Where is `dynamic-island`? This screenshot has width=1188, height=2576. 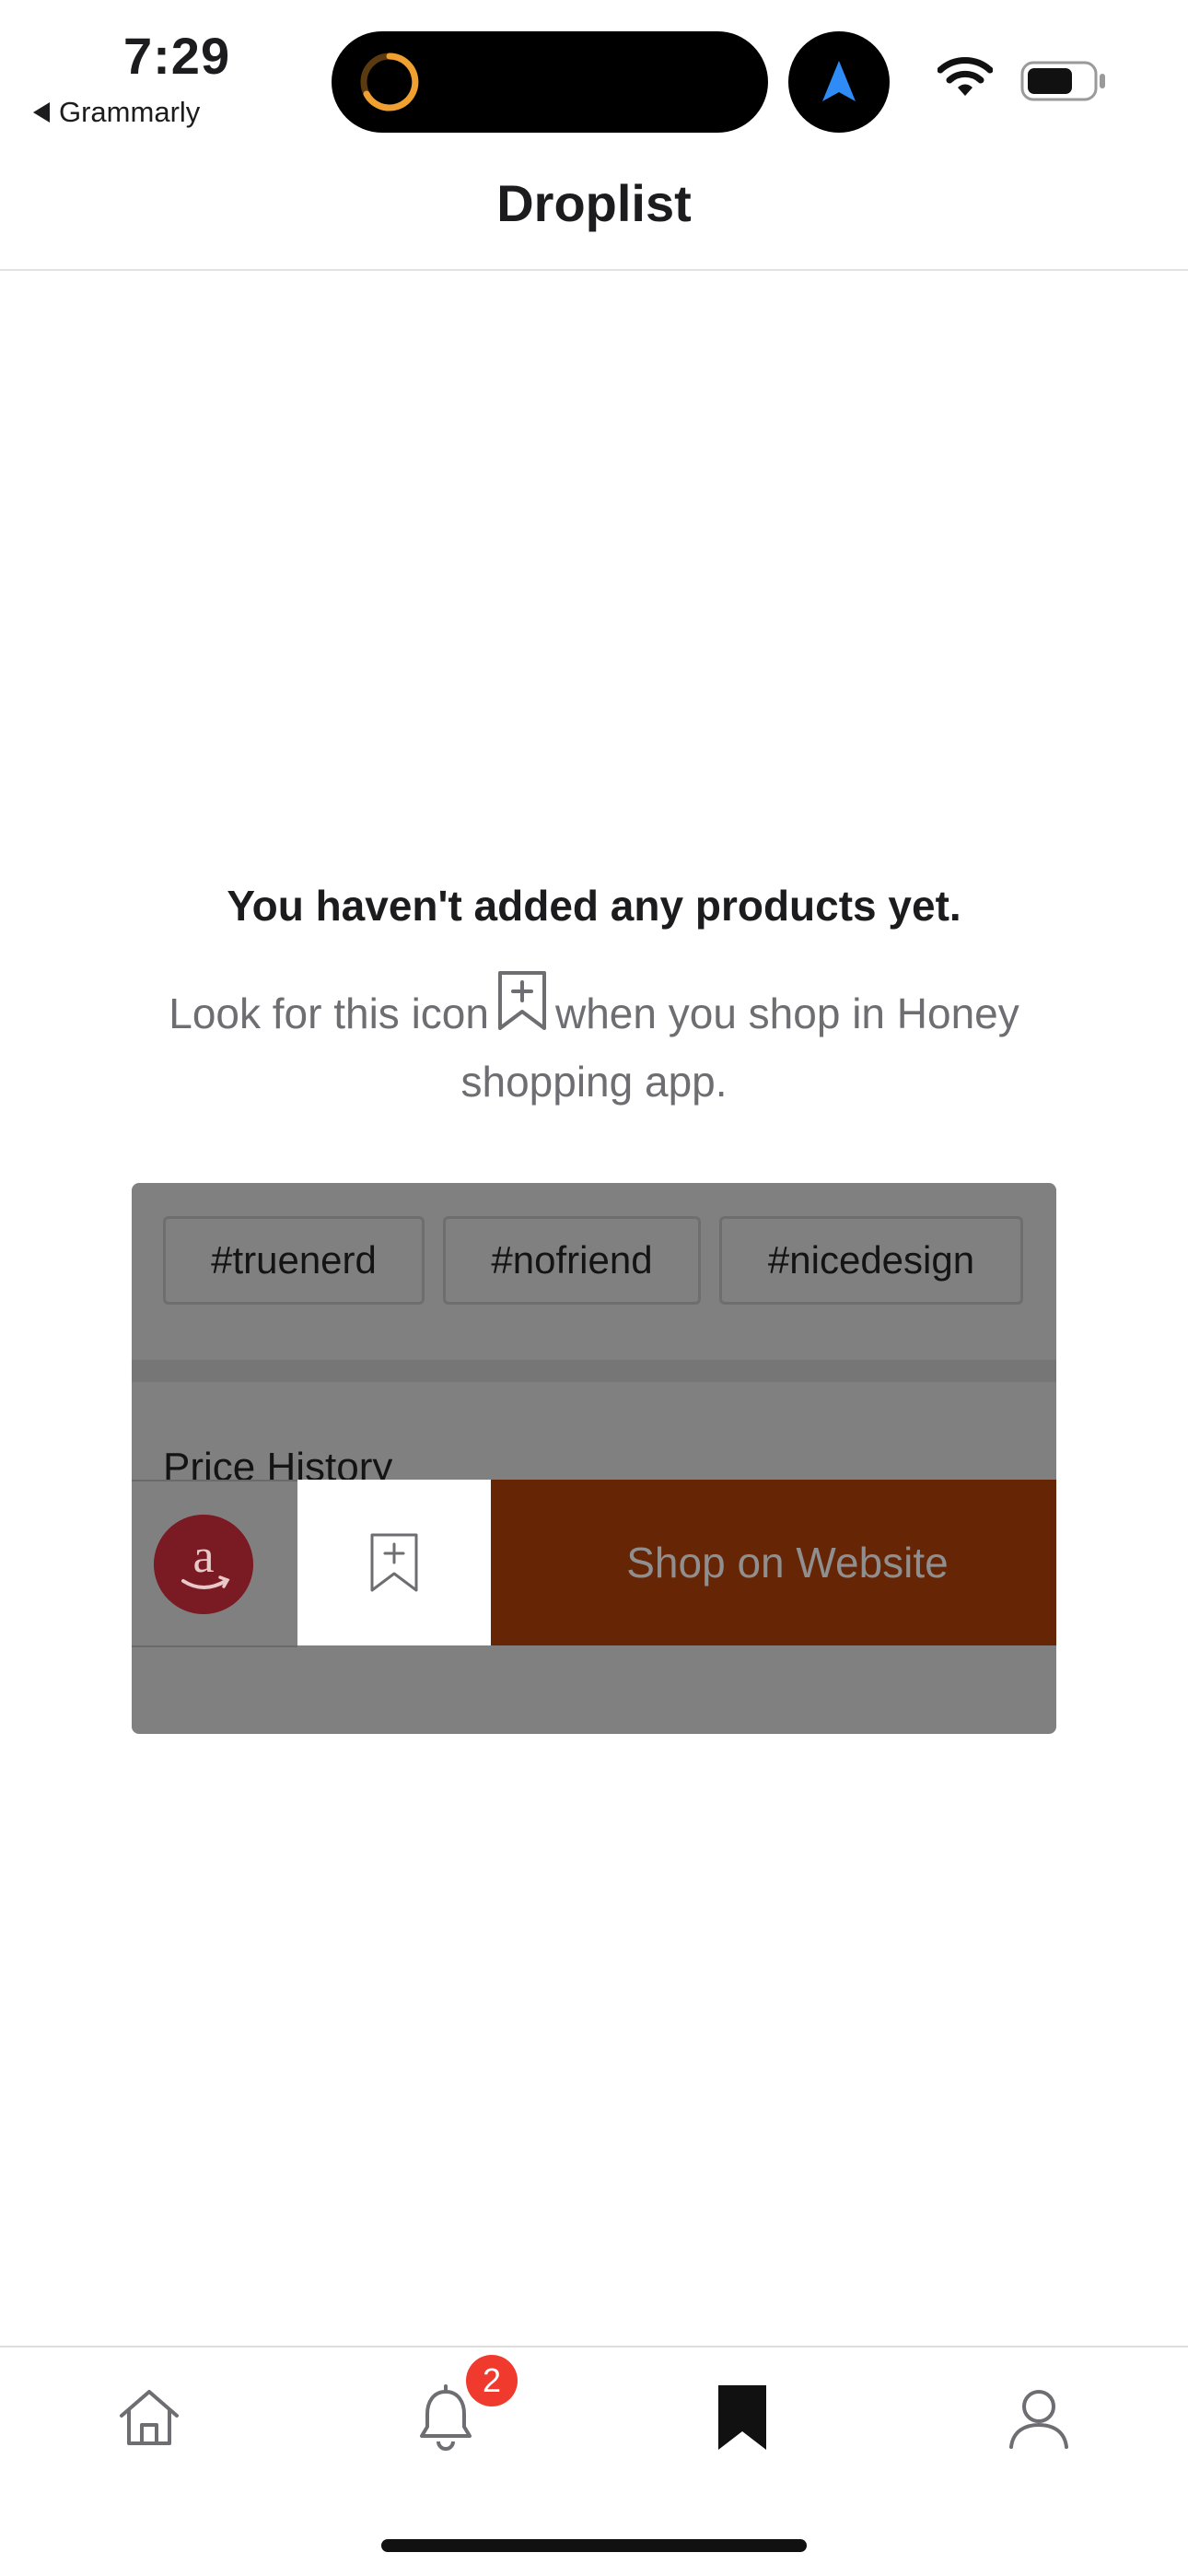
dynamic-island is located at coordinates (550, 82).